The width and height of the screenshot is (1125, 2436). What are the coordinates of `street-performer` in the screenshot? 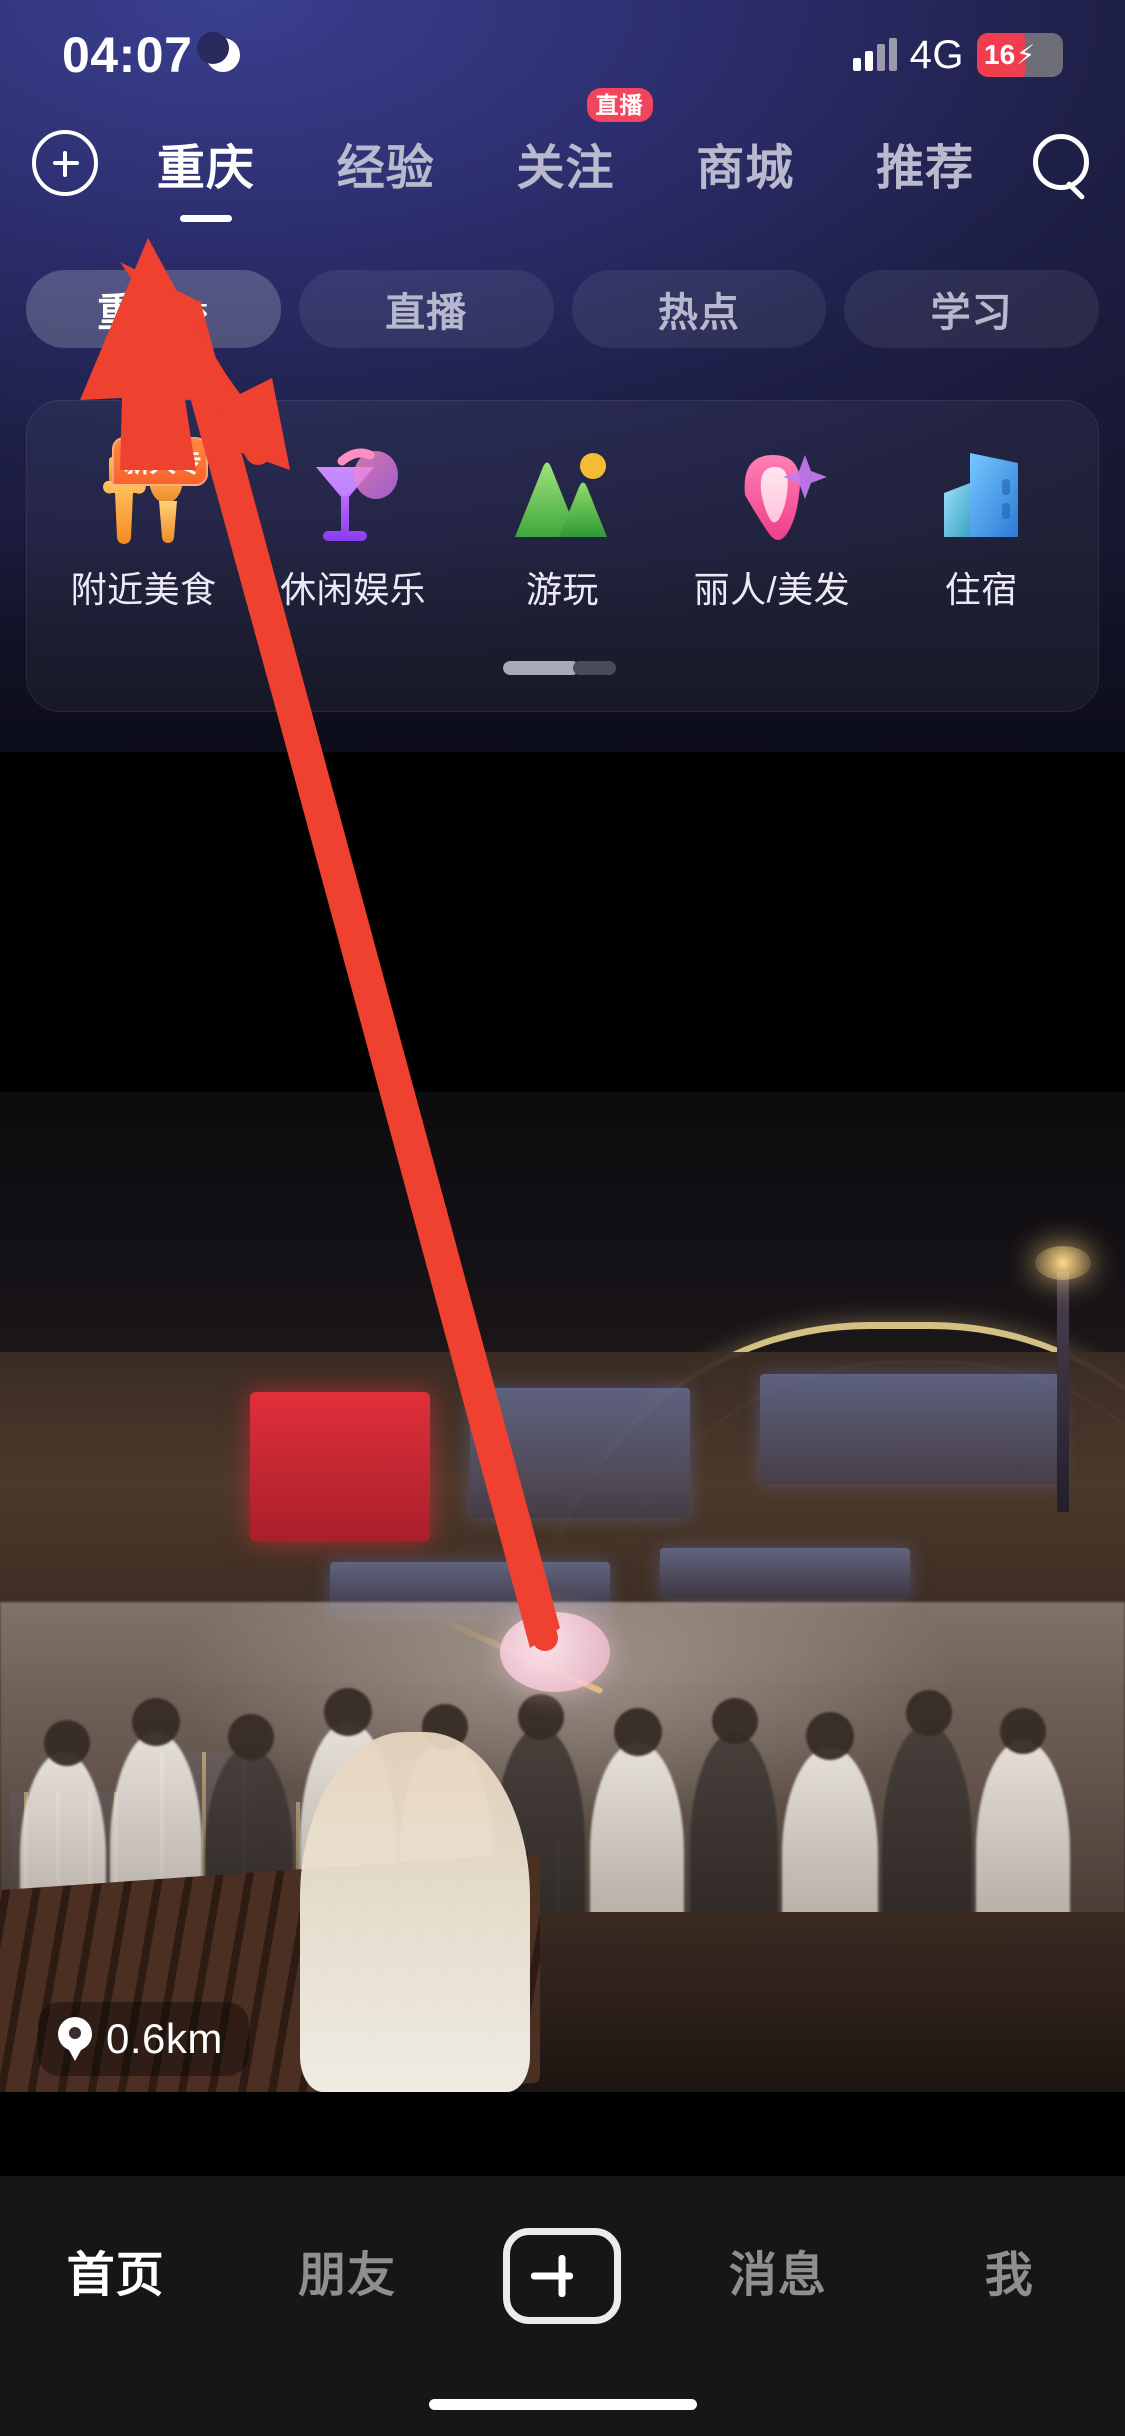 It's located at (415, 1912).